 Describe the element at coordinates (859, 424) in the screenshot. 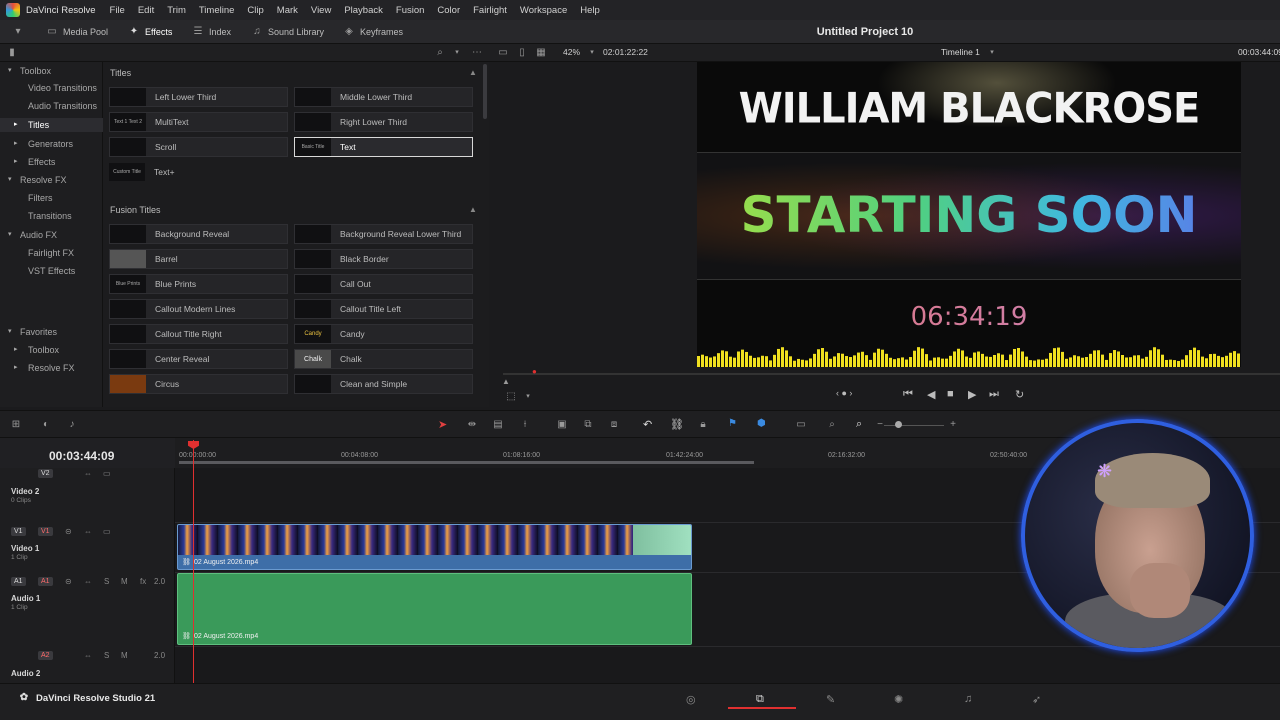

I see `zoom-custom-icon: ⌕` at that location.